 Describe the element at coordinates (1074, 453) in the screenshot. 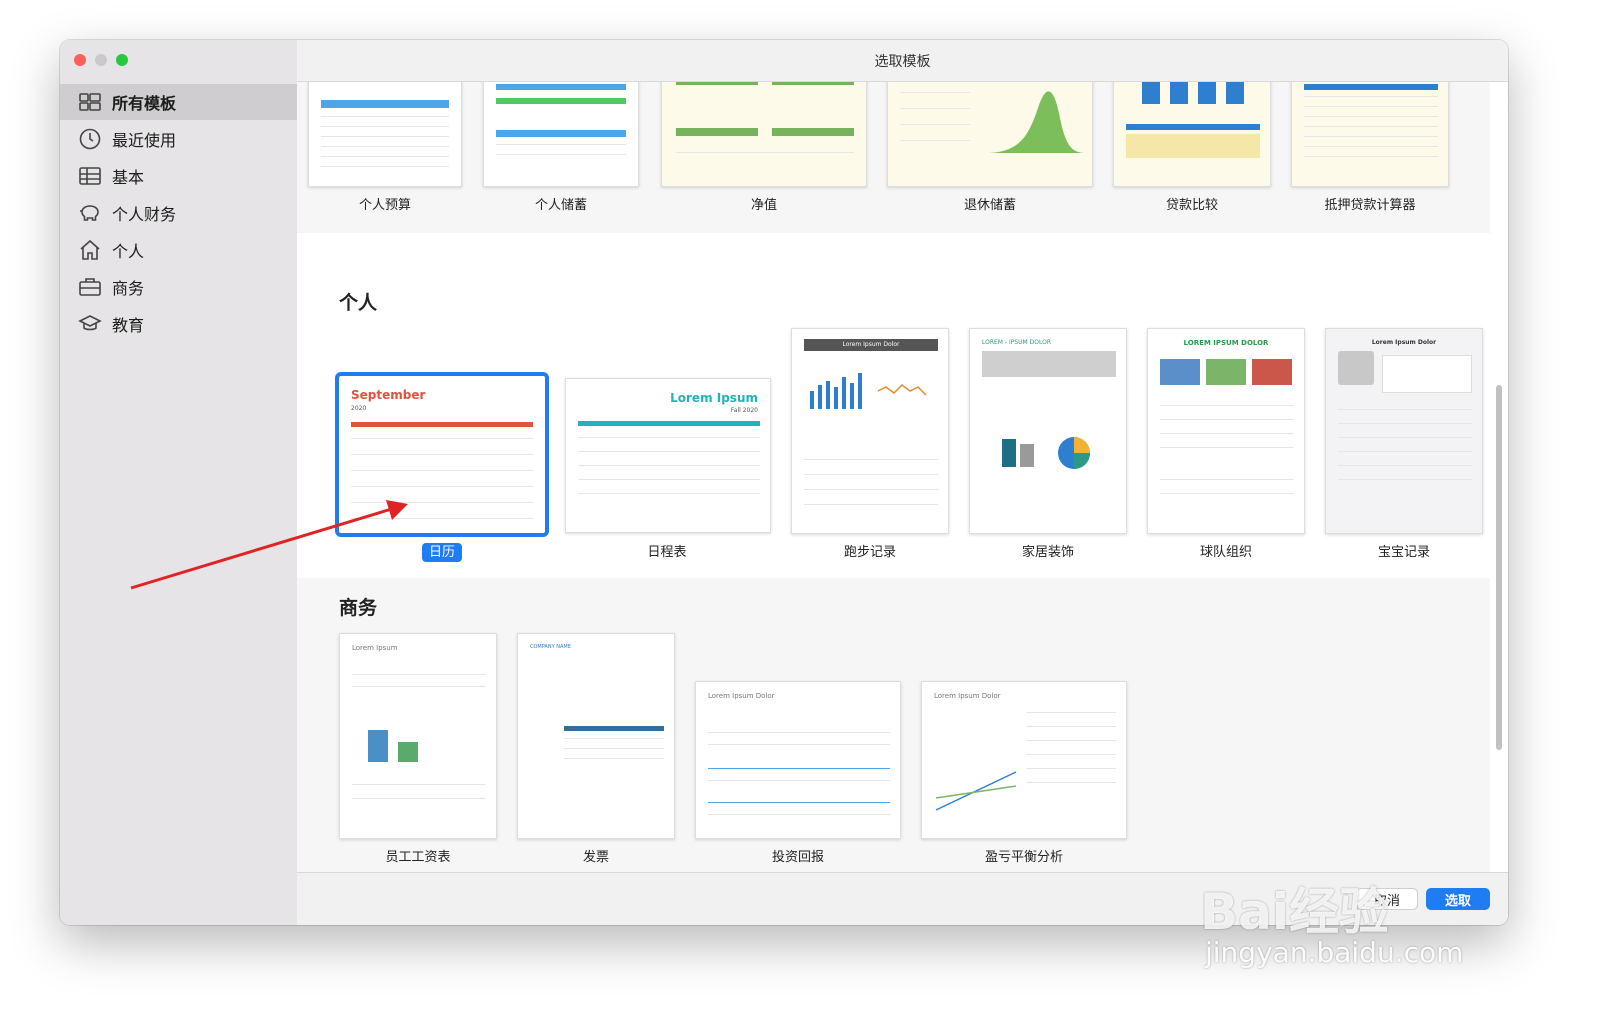

I see `pie-chart-preview` at that location.